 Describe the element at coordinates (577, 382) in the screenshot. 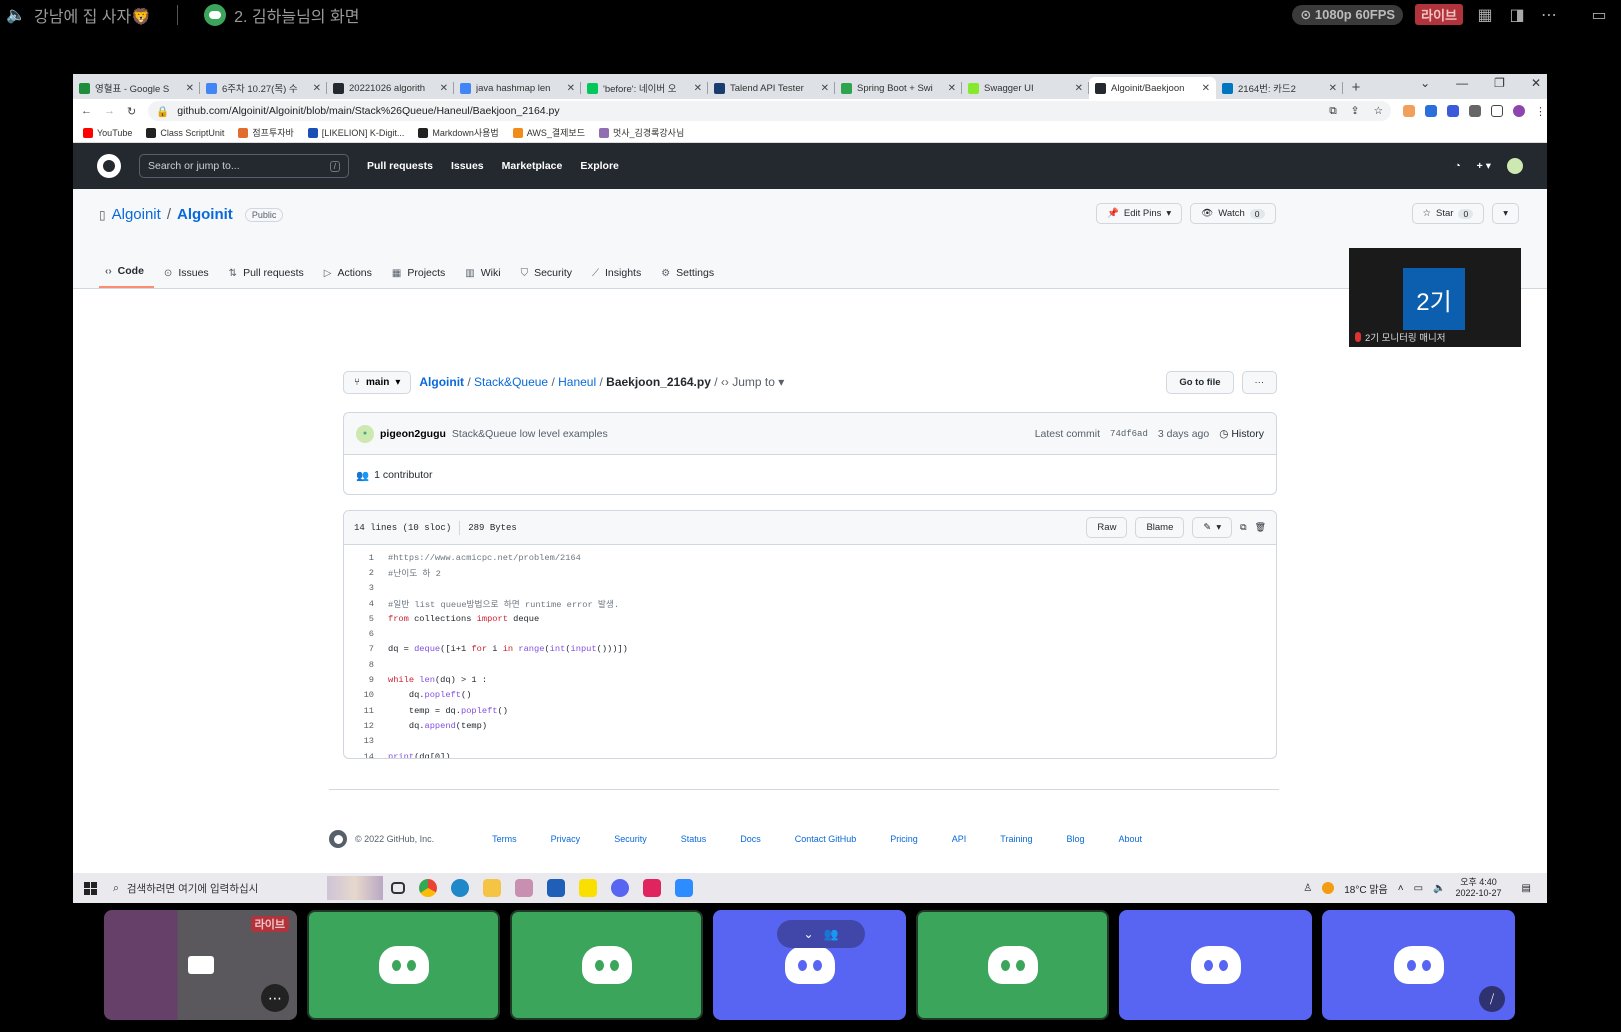

I see `breadcrumb-subfolder: Haneul` at that location.